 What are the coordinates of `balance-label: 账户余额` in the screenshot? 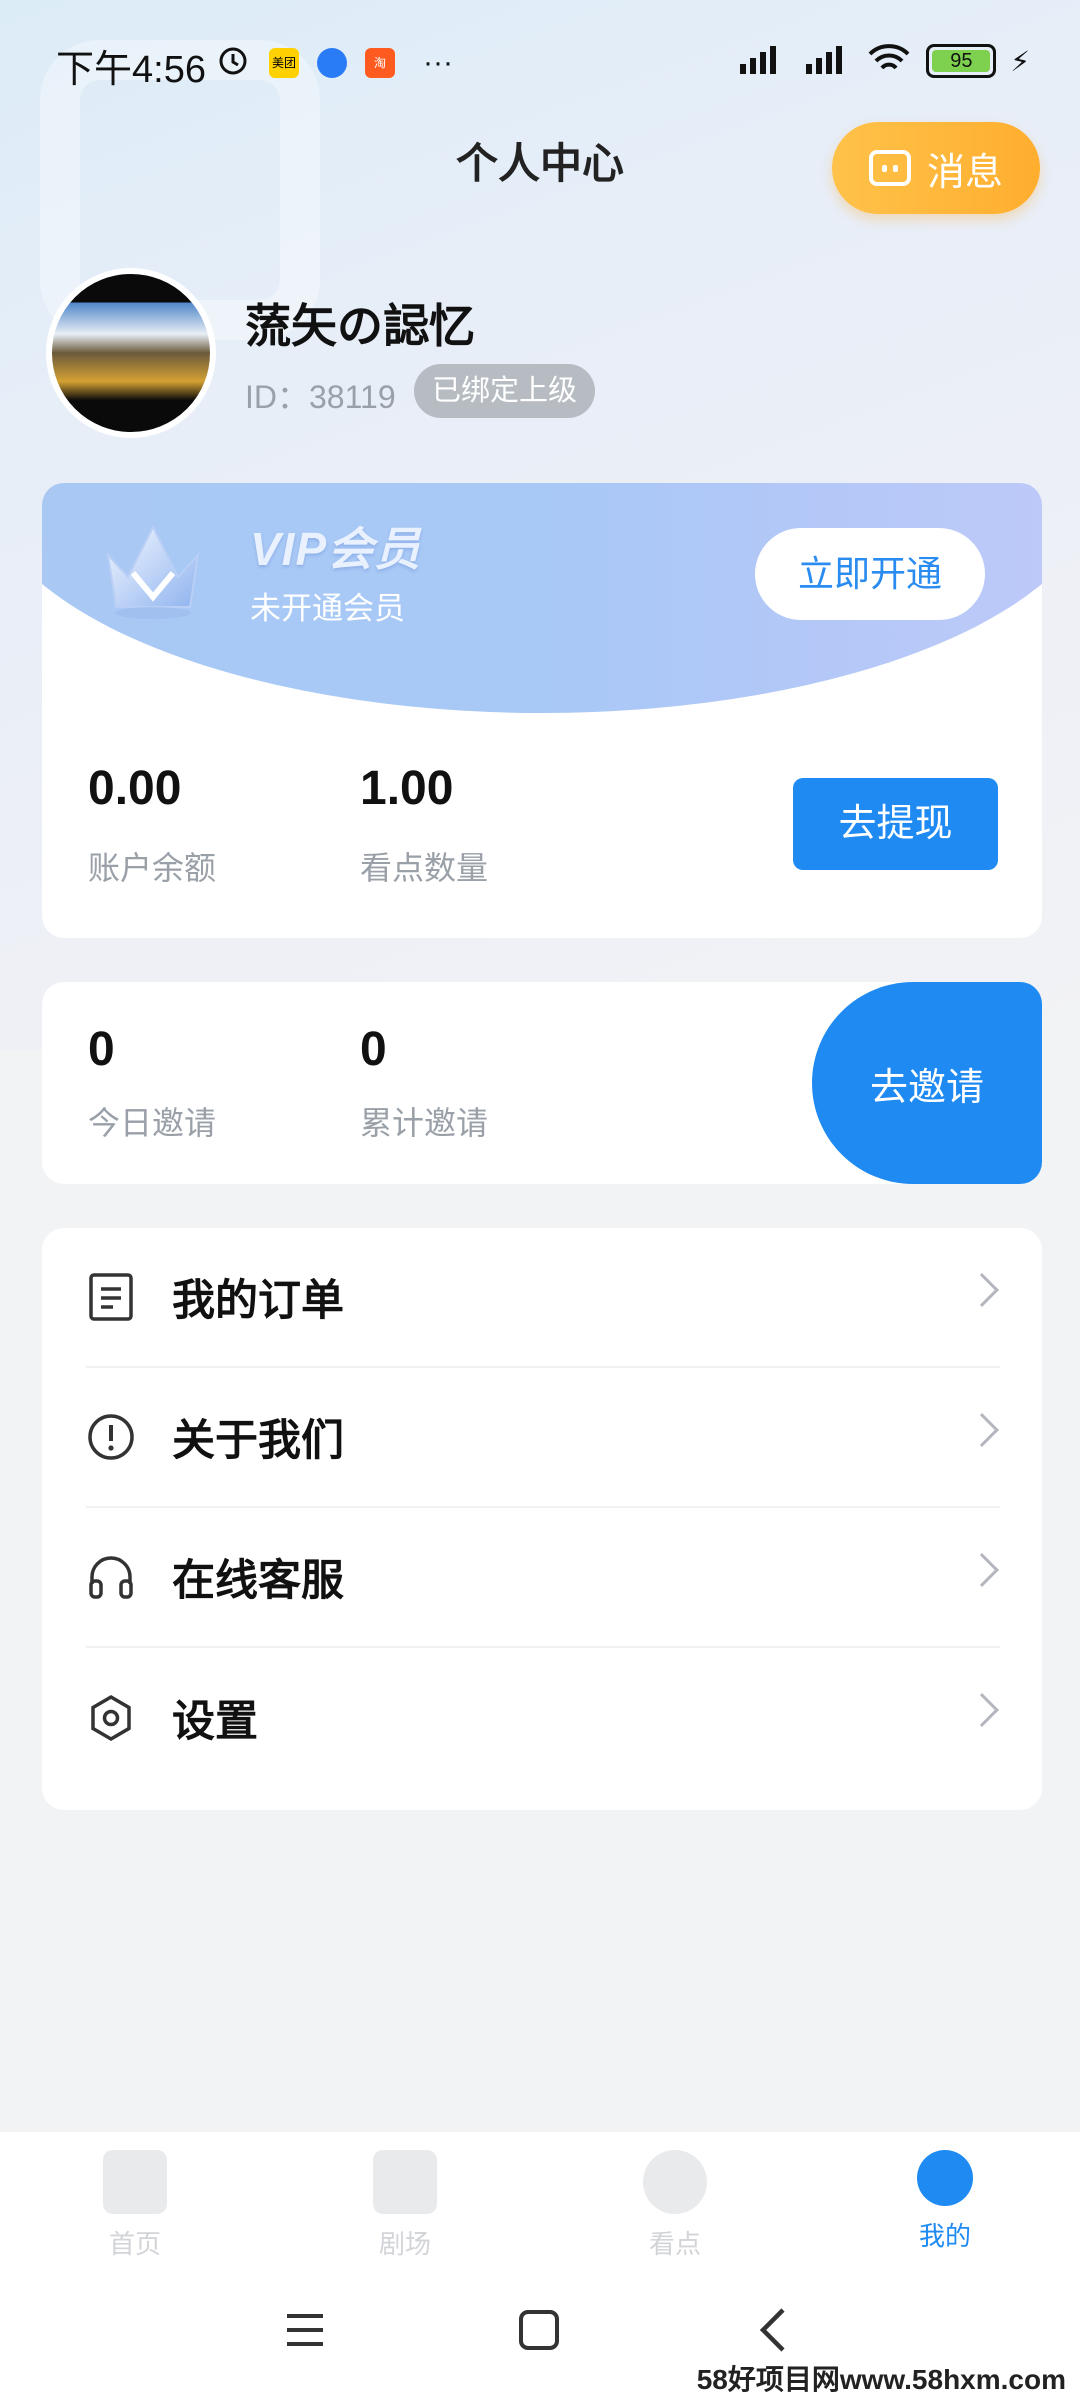 It's located at (152, 868).